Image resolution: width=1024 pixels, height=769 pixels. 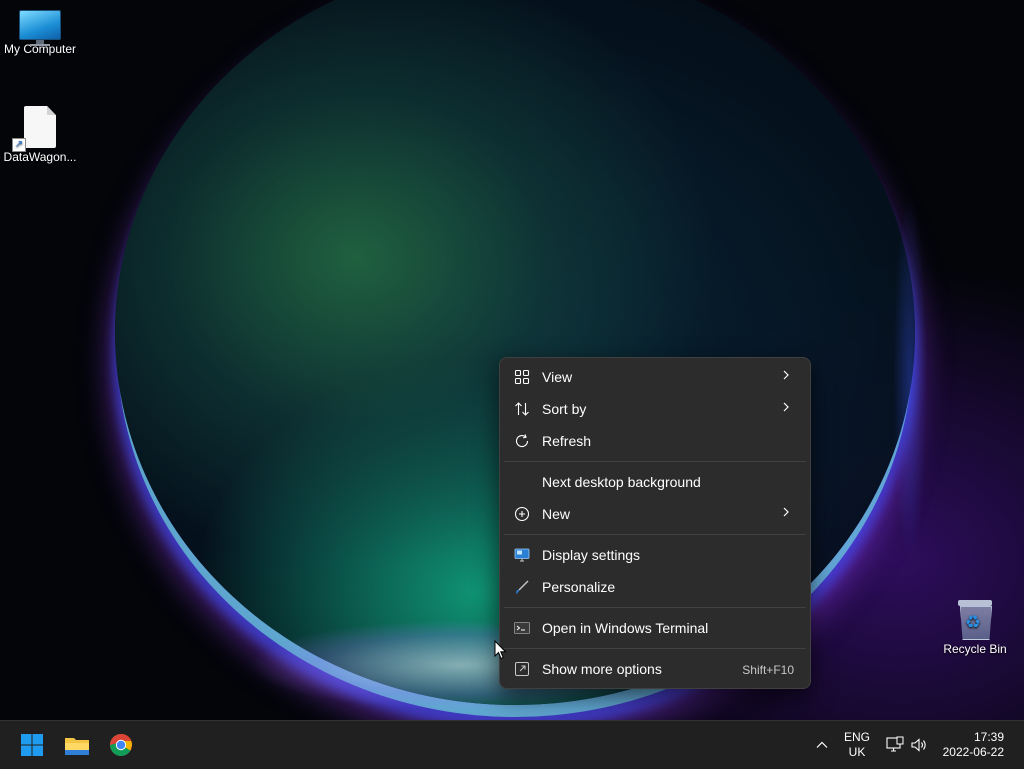 I want to click on clock: 17:39 2022-06-22, so click(x=974, y=745).